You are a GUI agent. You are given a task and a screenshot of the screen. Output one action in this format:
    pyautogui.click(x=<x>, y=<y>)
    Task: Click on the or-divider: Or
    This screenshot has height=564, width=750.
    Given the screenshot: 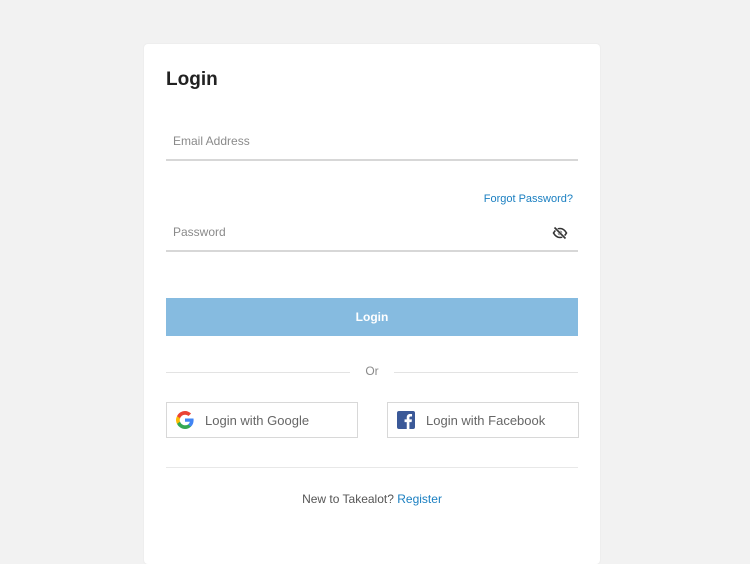 What is the action you would take?
    pyautogui.click(x=372, y=372)
    